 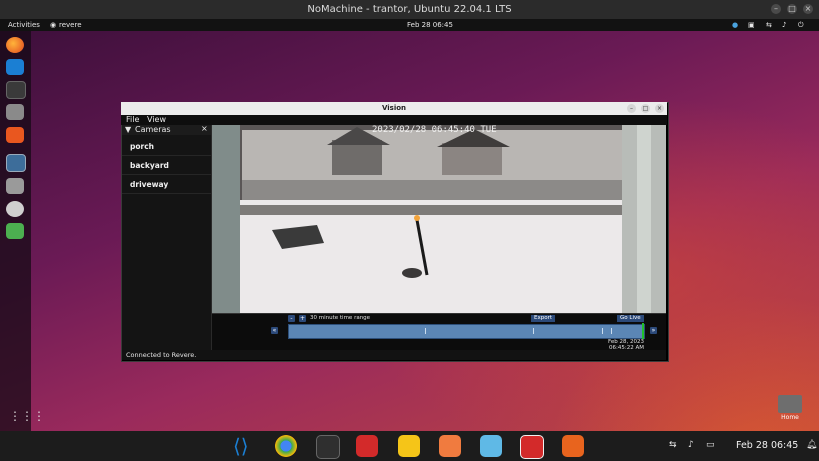 I want to click on tray-red-icon: ▣, so click(x=751, y=25).